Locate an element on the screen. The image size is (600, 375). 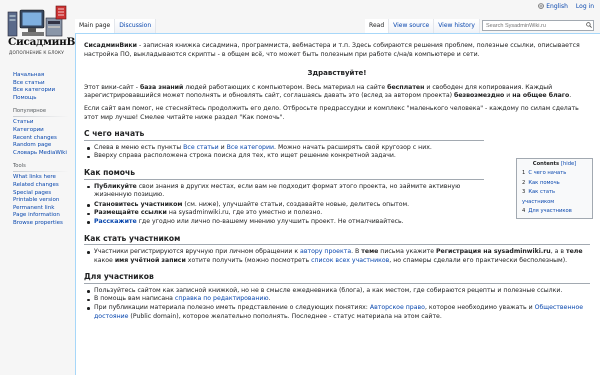
toc-item: 2 Как помочь is located at coordinates (554, 183).